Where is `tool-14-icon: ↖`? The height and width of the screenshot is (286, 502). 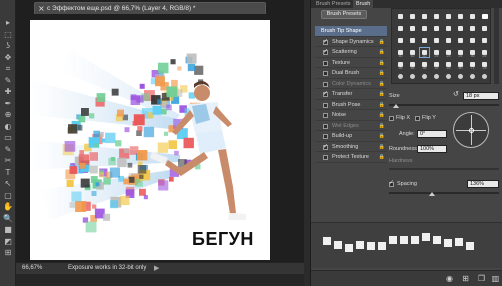
tool-14-icon: ↖ is located at coordinates (8, 183).